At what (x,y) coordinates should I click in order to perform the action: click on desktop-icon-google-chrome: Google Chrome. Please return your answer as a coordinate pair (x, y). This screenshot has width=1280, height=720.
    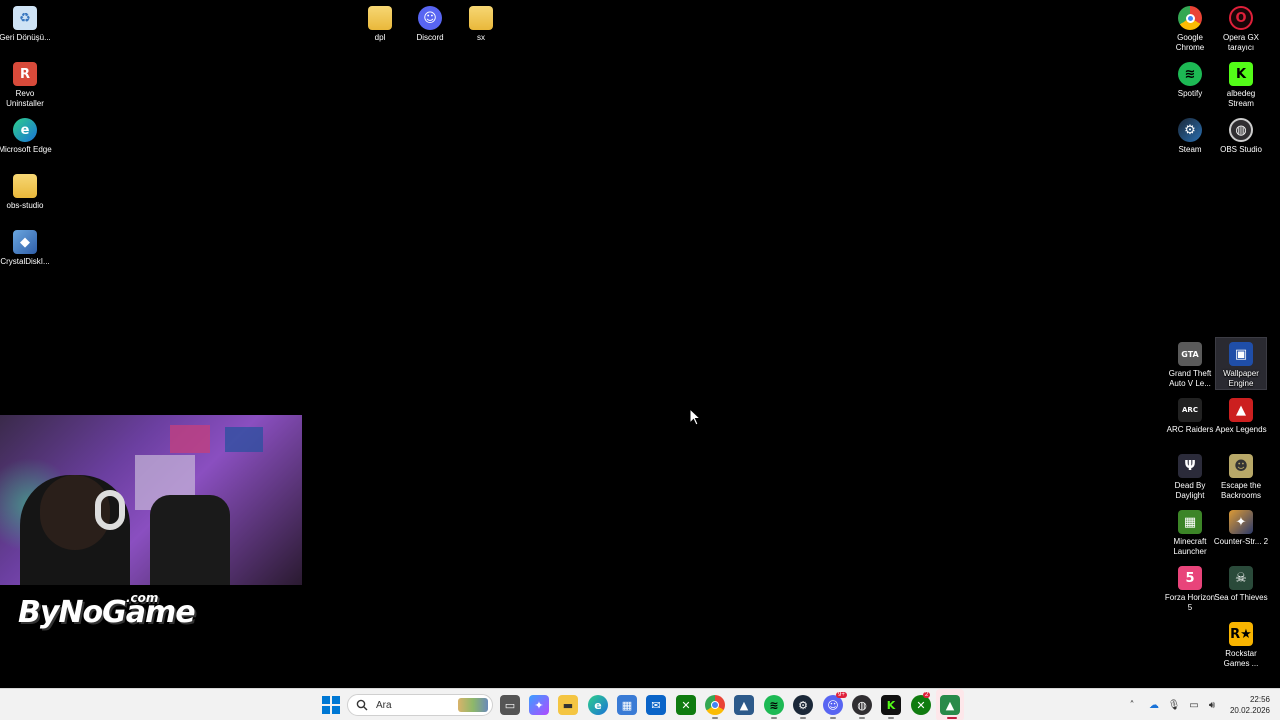
    Looking at the image, I should click on (1190, 27).